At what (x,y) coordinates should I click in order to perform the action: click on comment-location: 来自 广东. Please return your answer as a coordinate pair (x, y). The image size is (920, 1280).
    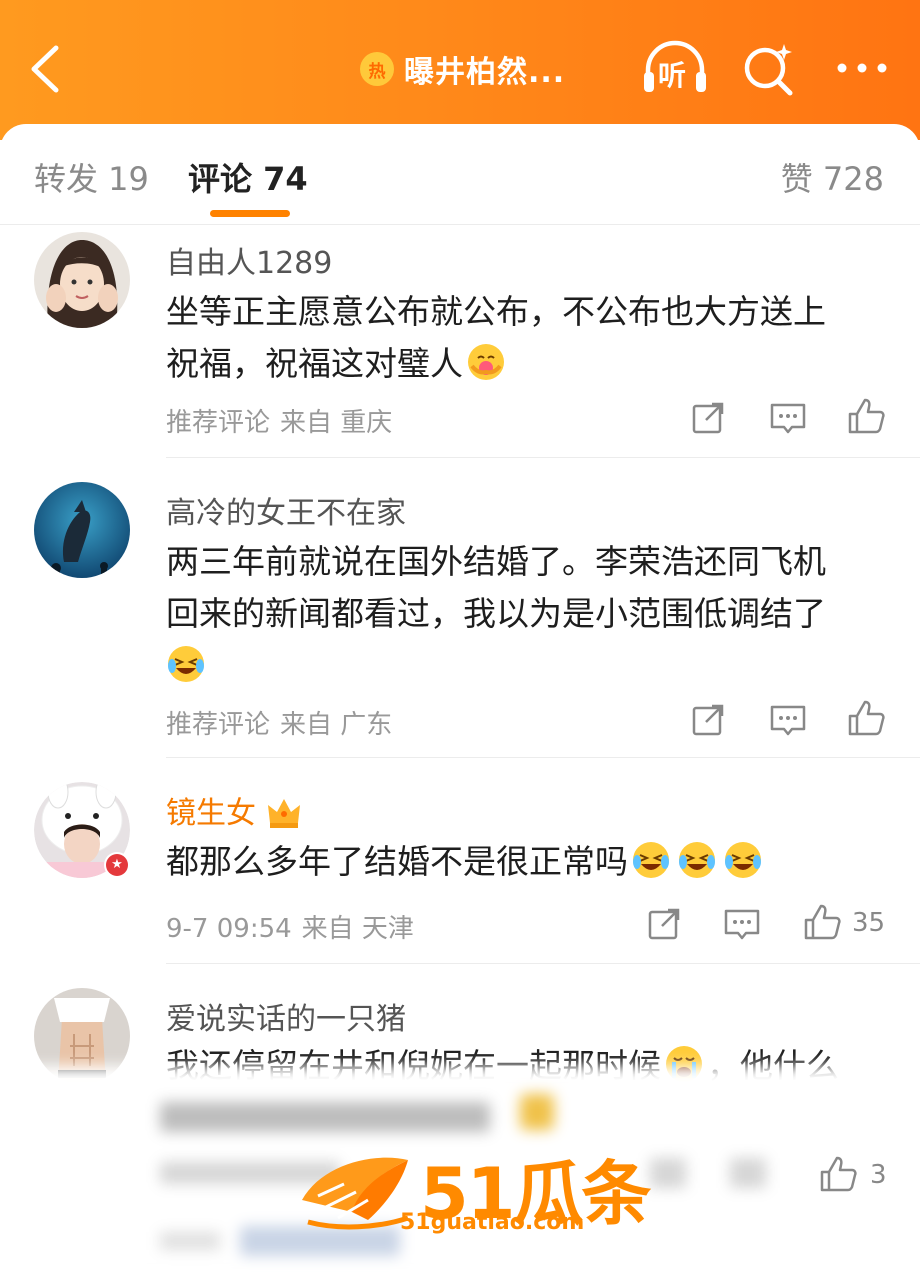
    Looking at the image, I should click on (336, 725).